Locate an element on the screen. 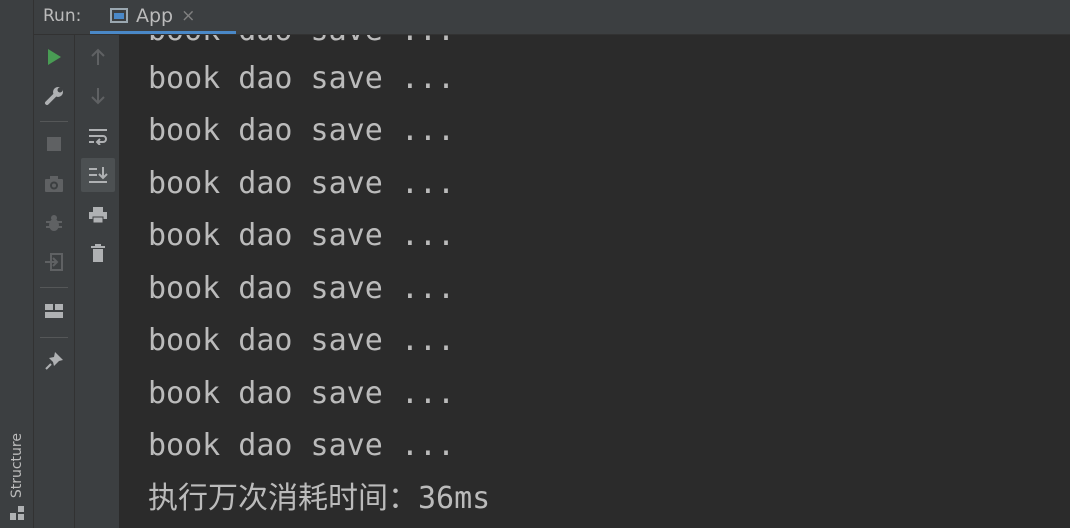 This screenshot has width=1070, height=528. stop-button is located at coordinates (54, 144).